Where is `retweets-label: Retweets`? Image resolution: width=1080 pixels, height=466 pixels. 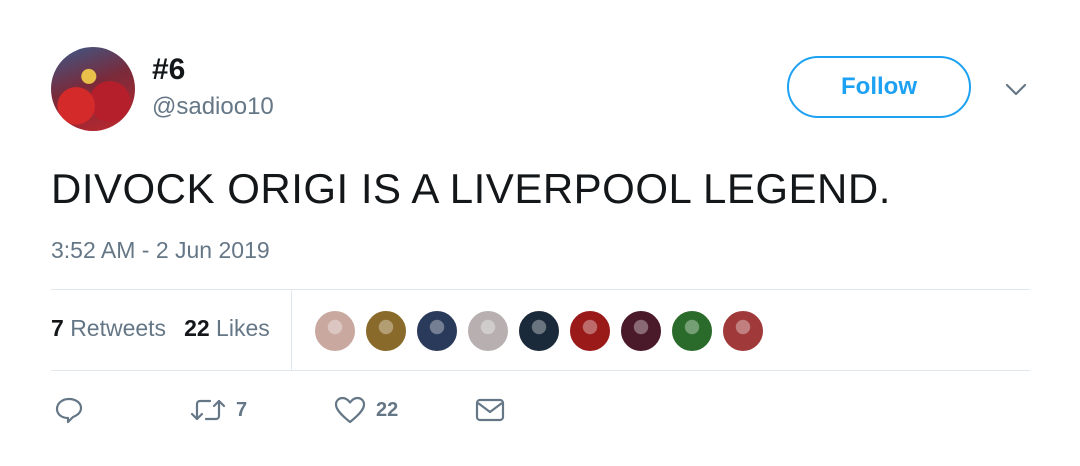 retweets-label: Retweets is located at coordinates (118, 328).